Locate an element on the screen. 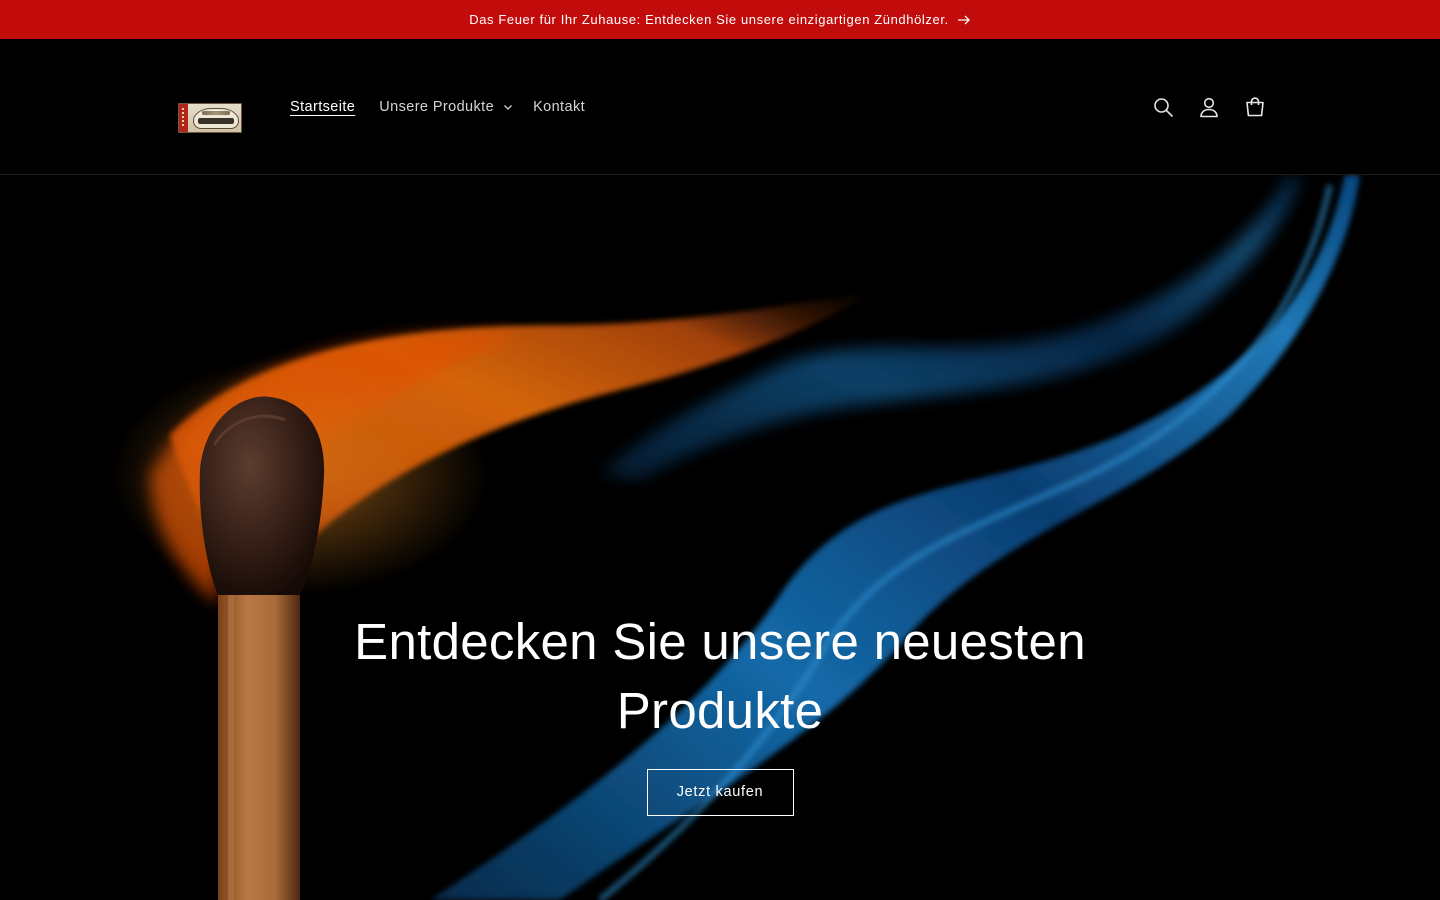  arrow-right-icon is located at coordinates (963, 19).